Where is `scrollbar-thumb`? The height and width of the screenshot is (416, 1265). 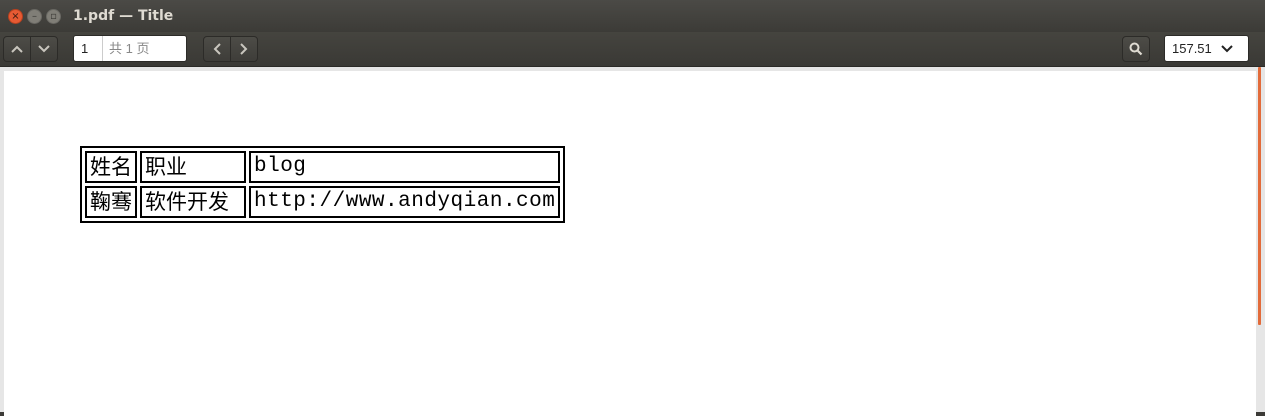
scrollbar-thumb is located at coordinates (1259, 196).